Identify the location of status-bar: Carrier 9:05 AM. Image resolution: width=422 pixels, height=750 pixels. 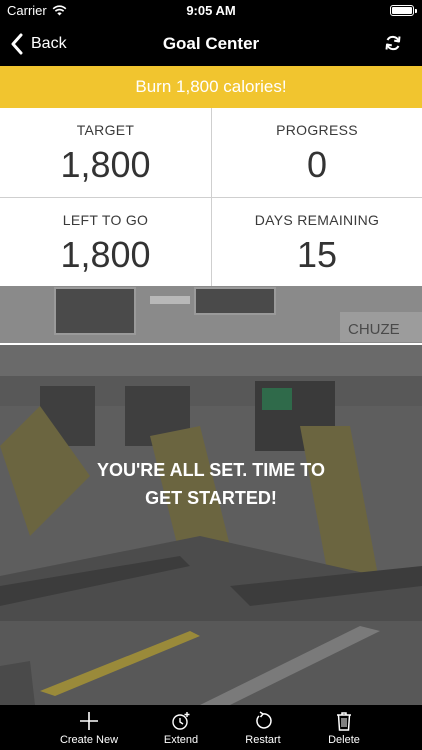
(211, 11).